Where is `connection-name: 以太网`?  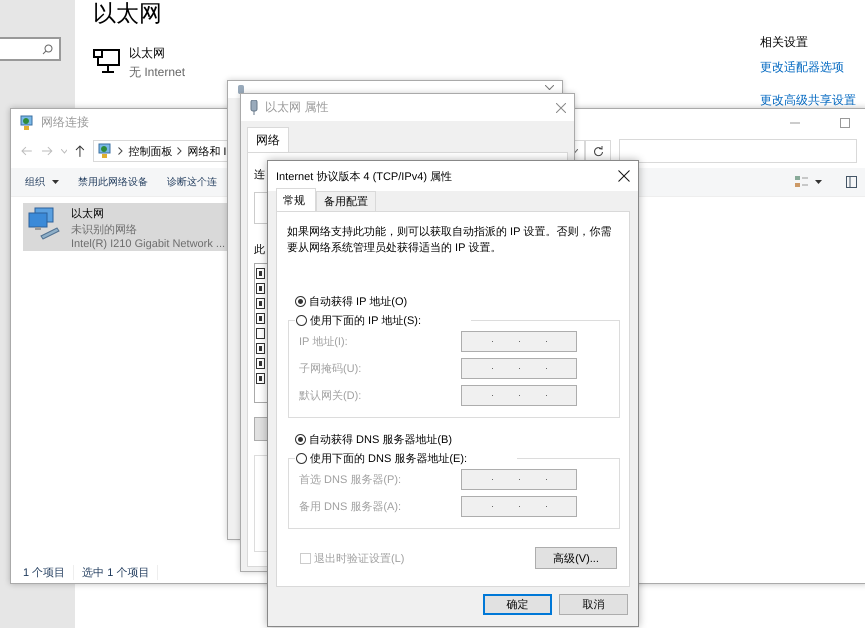
connection-name: 以太网 is located at coordinates (147, 53).